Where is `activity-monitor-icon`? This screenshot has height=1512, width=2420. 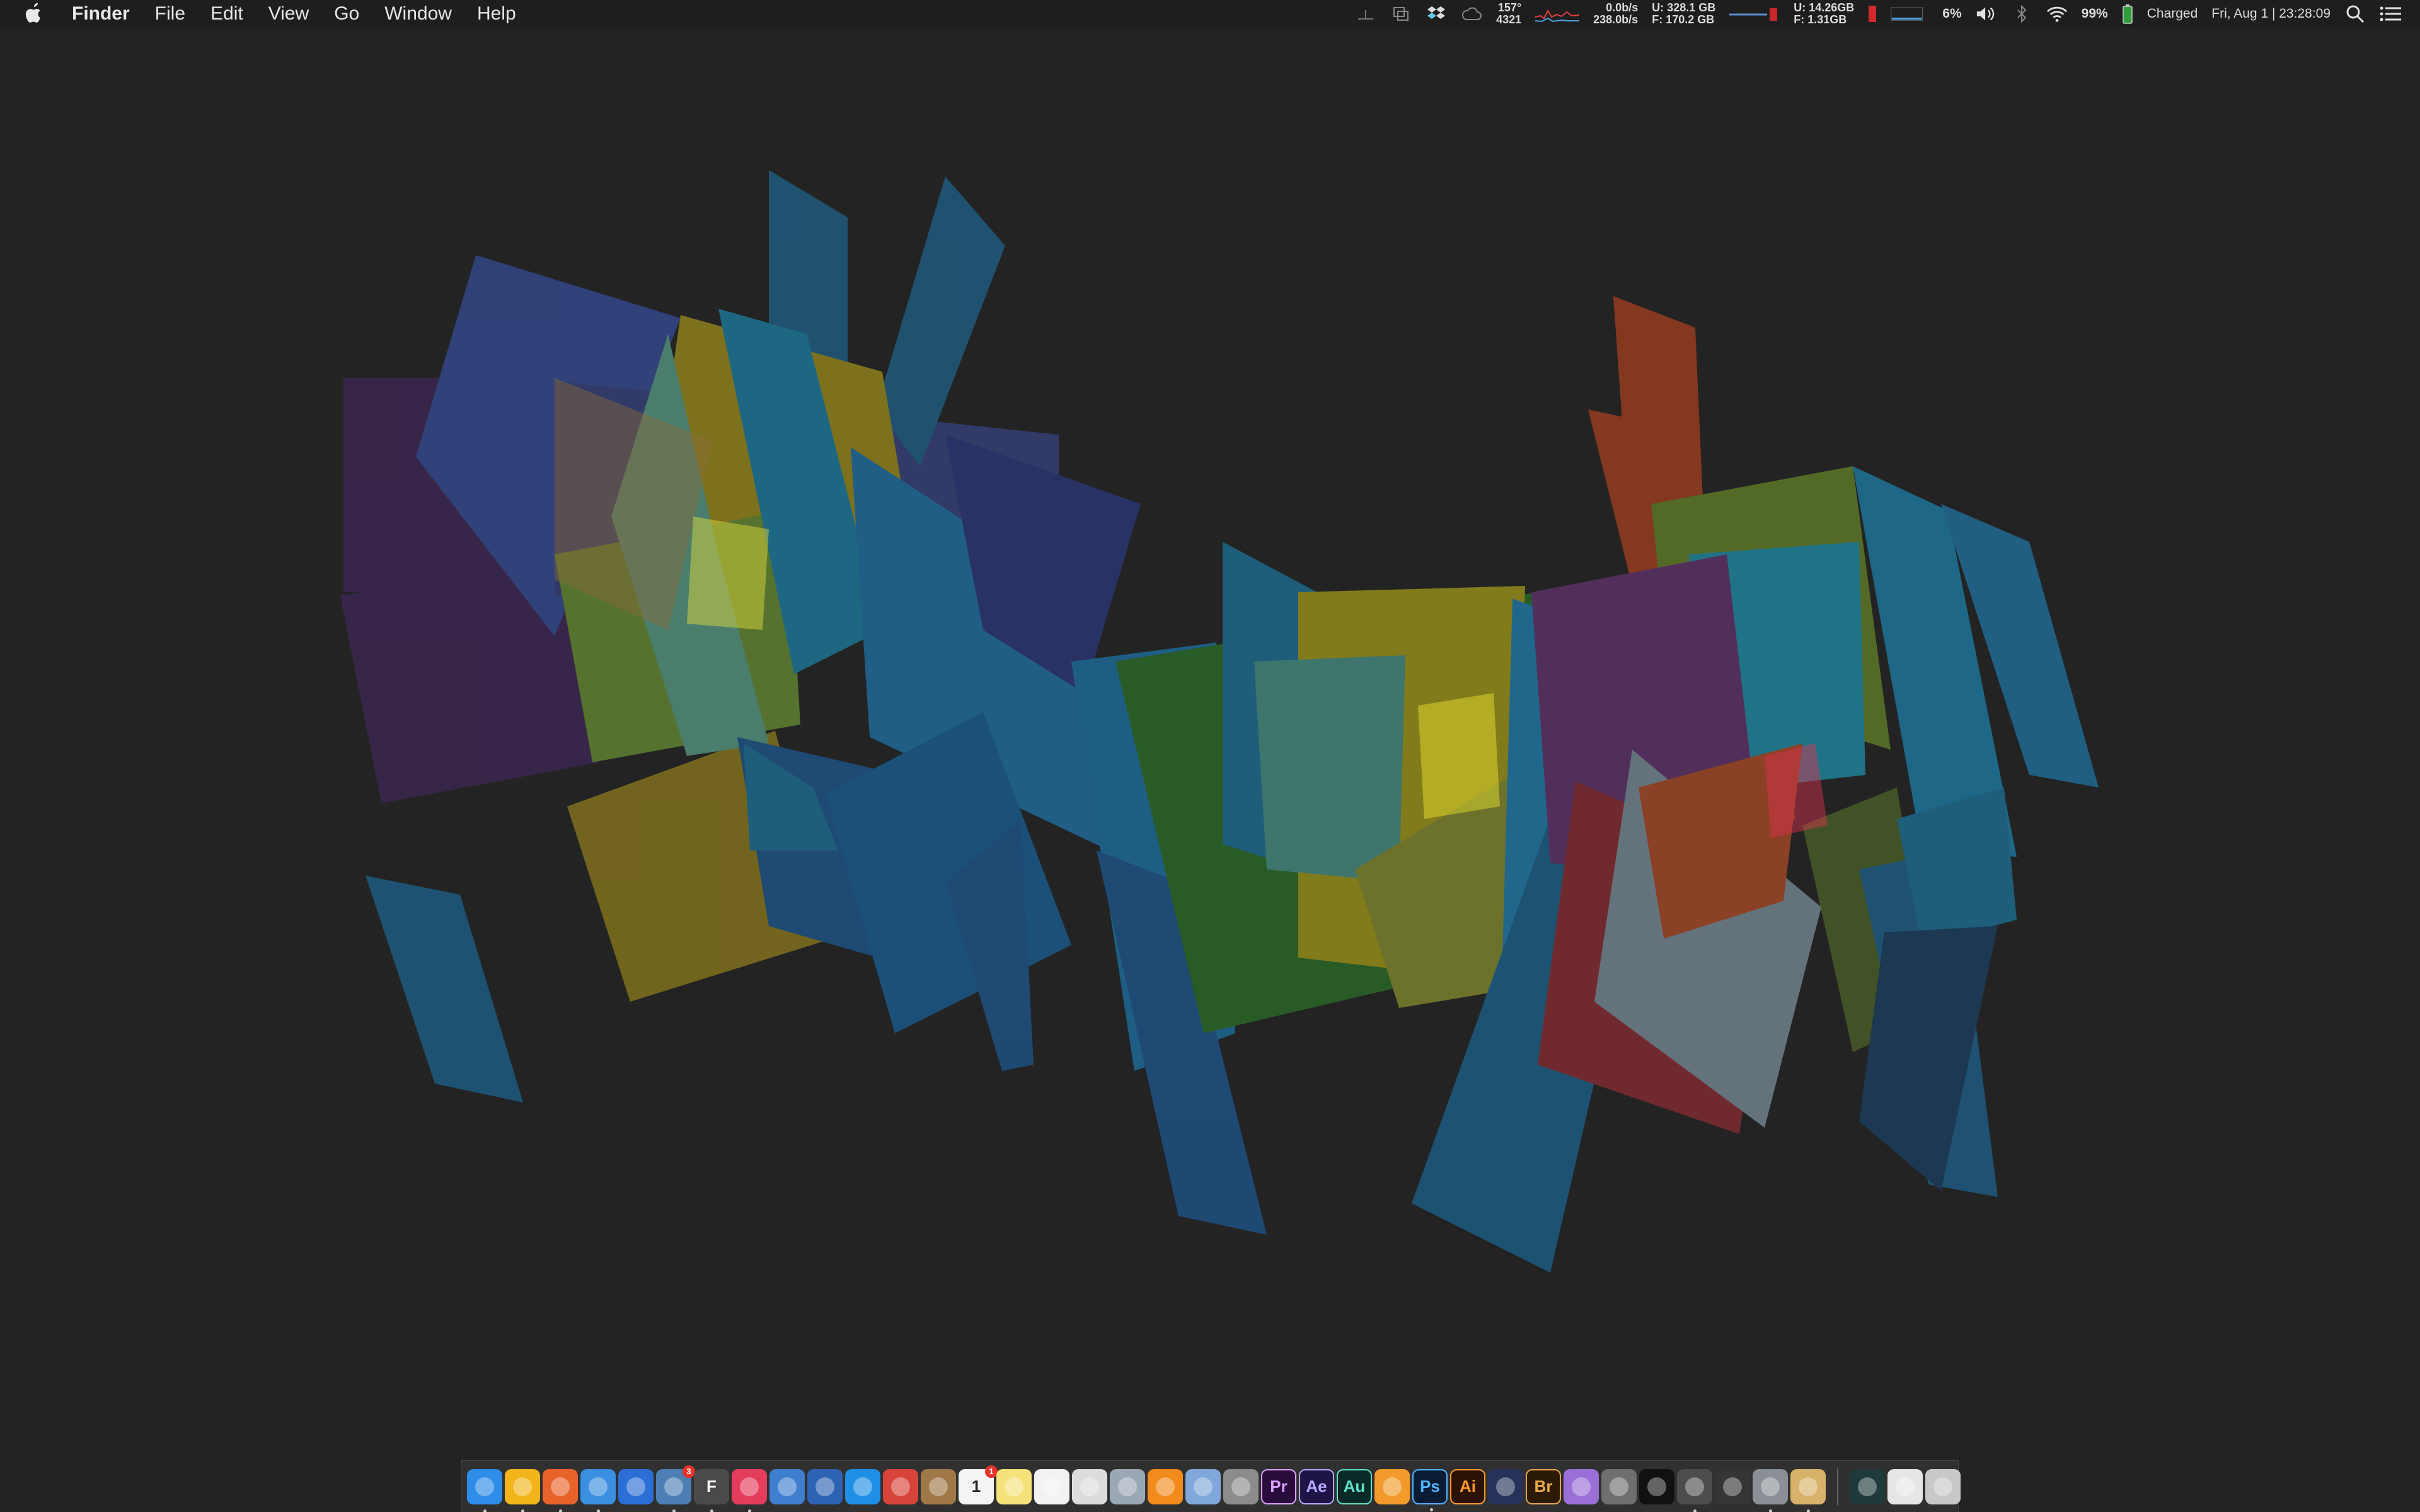 activity-monitor-icon is located at coordinates (1867, 1486).